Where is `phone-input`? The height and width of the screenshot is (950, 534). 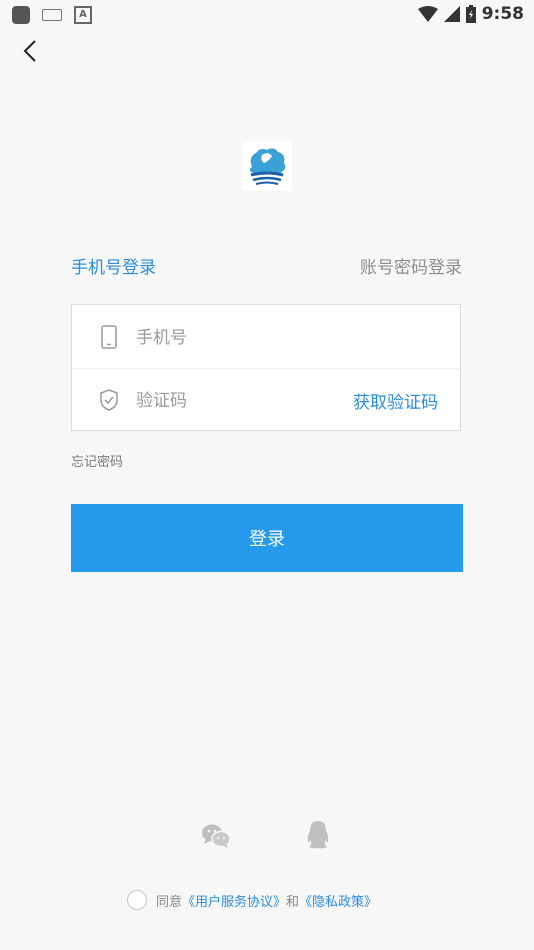 phone-input is located at coordinates (236, 338).